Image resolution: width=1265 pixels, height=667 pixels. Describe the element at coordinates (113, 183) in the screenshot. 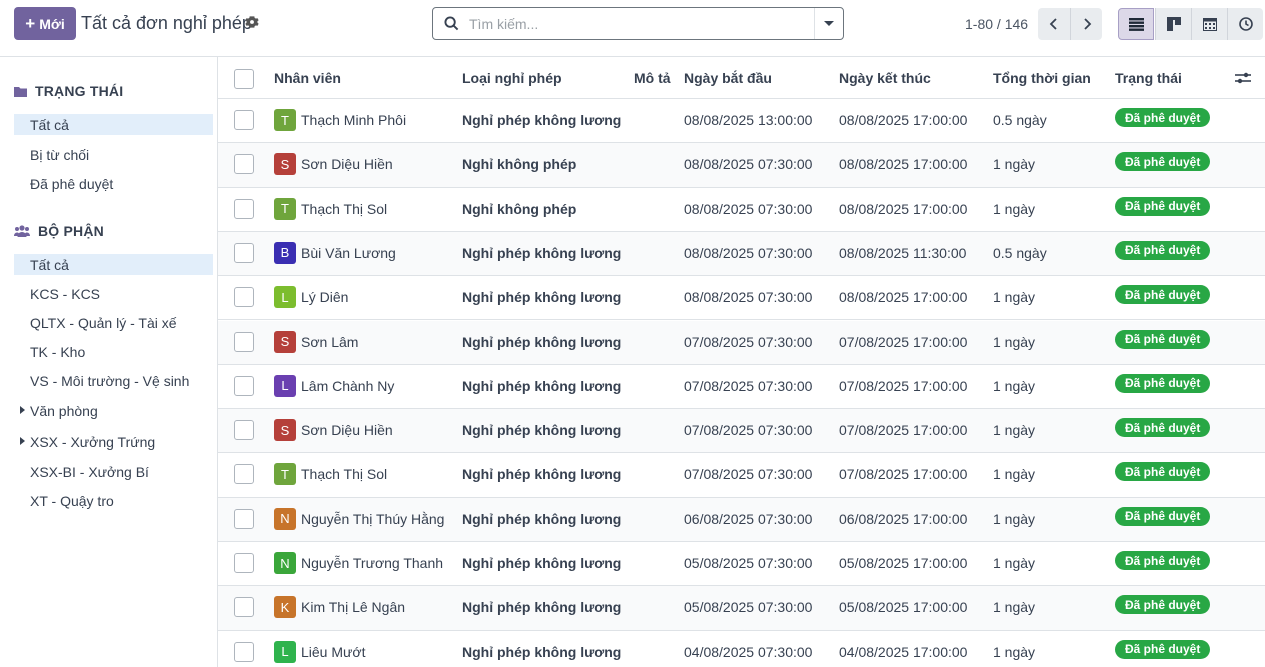

I see `status-filter-approved: Đã phê duyệt` at that location.